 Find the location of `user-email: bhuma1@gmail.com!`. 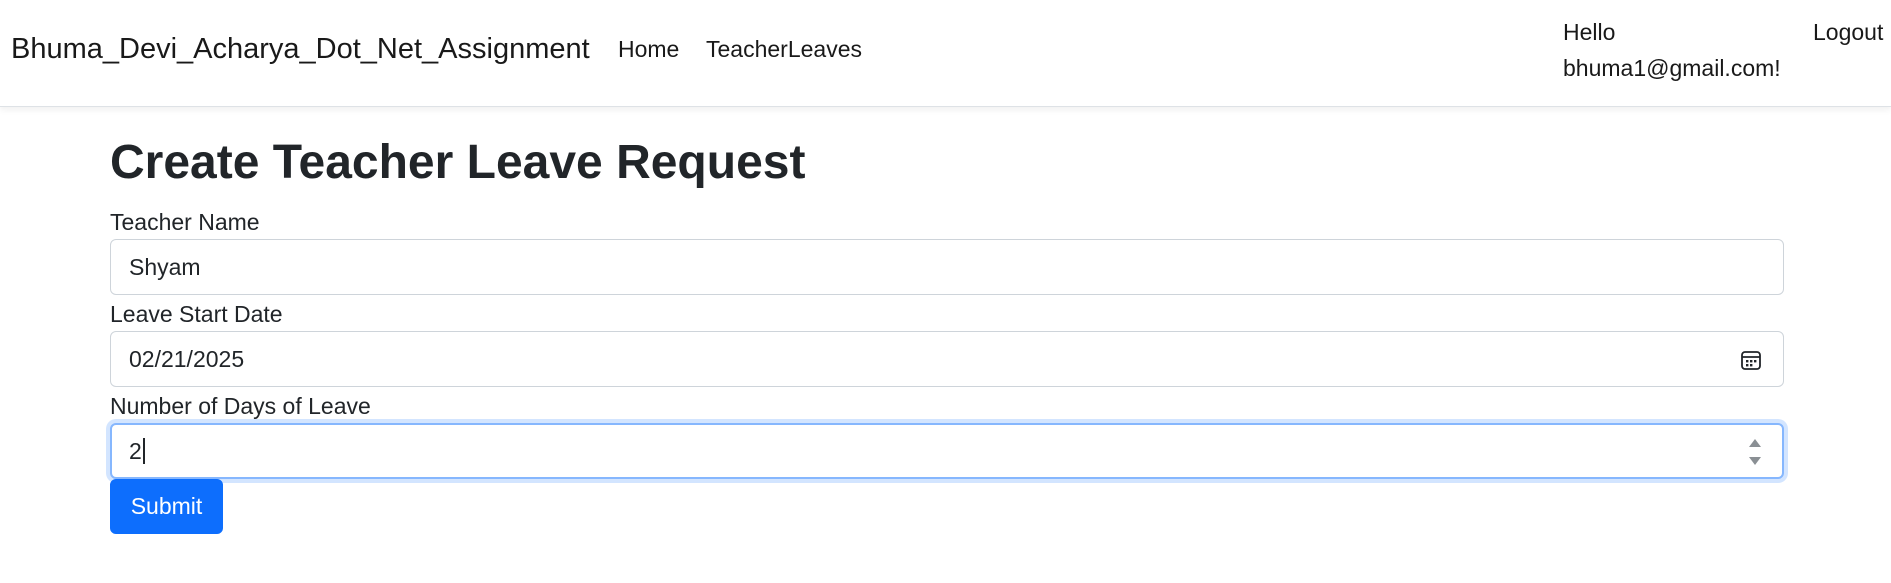

user-email: bhuma1@gmail.com! is located at coordinates (1672, 68).